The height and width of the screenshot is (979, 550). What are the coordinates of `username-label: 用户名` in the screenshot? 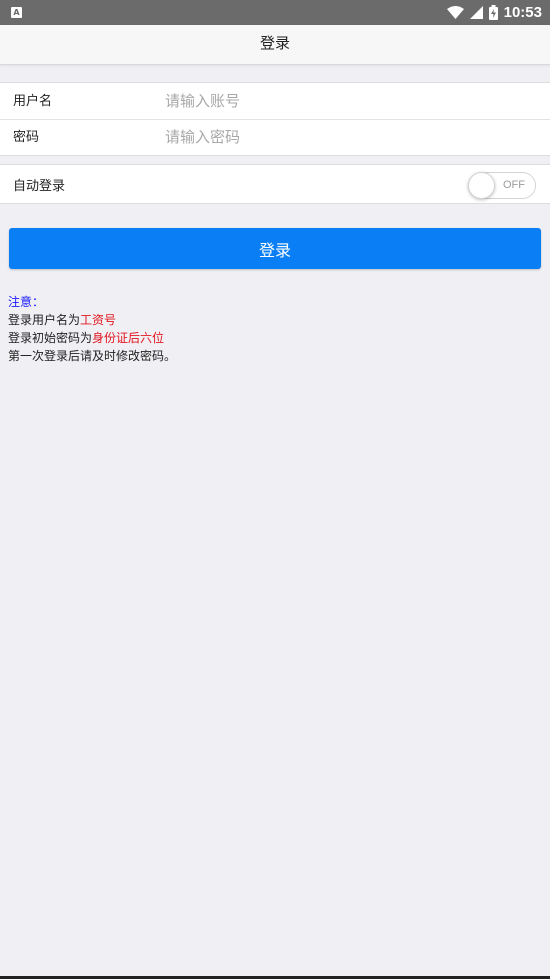 It's located at (33, 101).